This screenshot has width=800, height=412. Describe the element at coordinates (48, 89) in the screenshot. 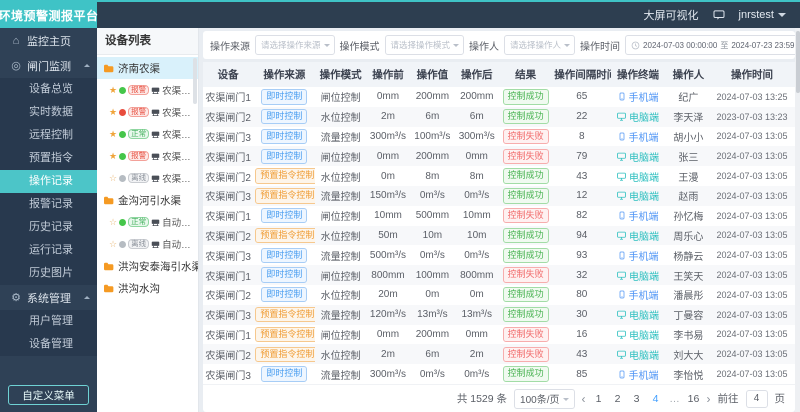

I see `sidebar-subitem: 设备总览` at that location.